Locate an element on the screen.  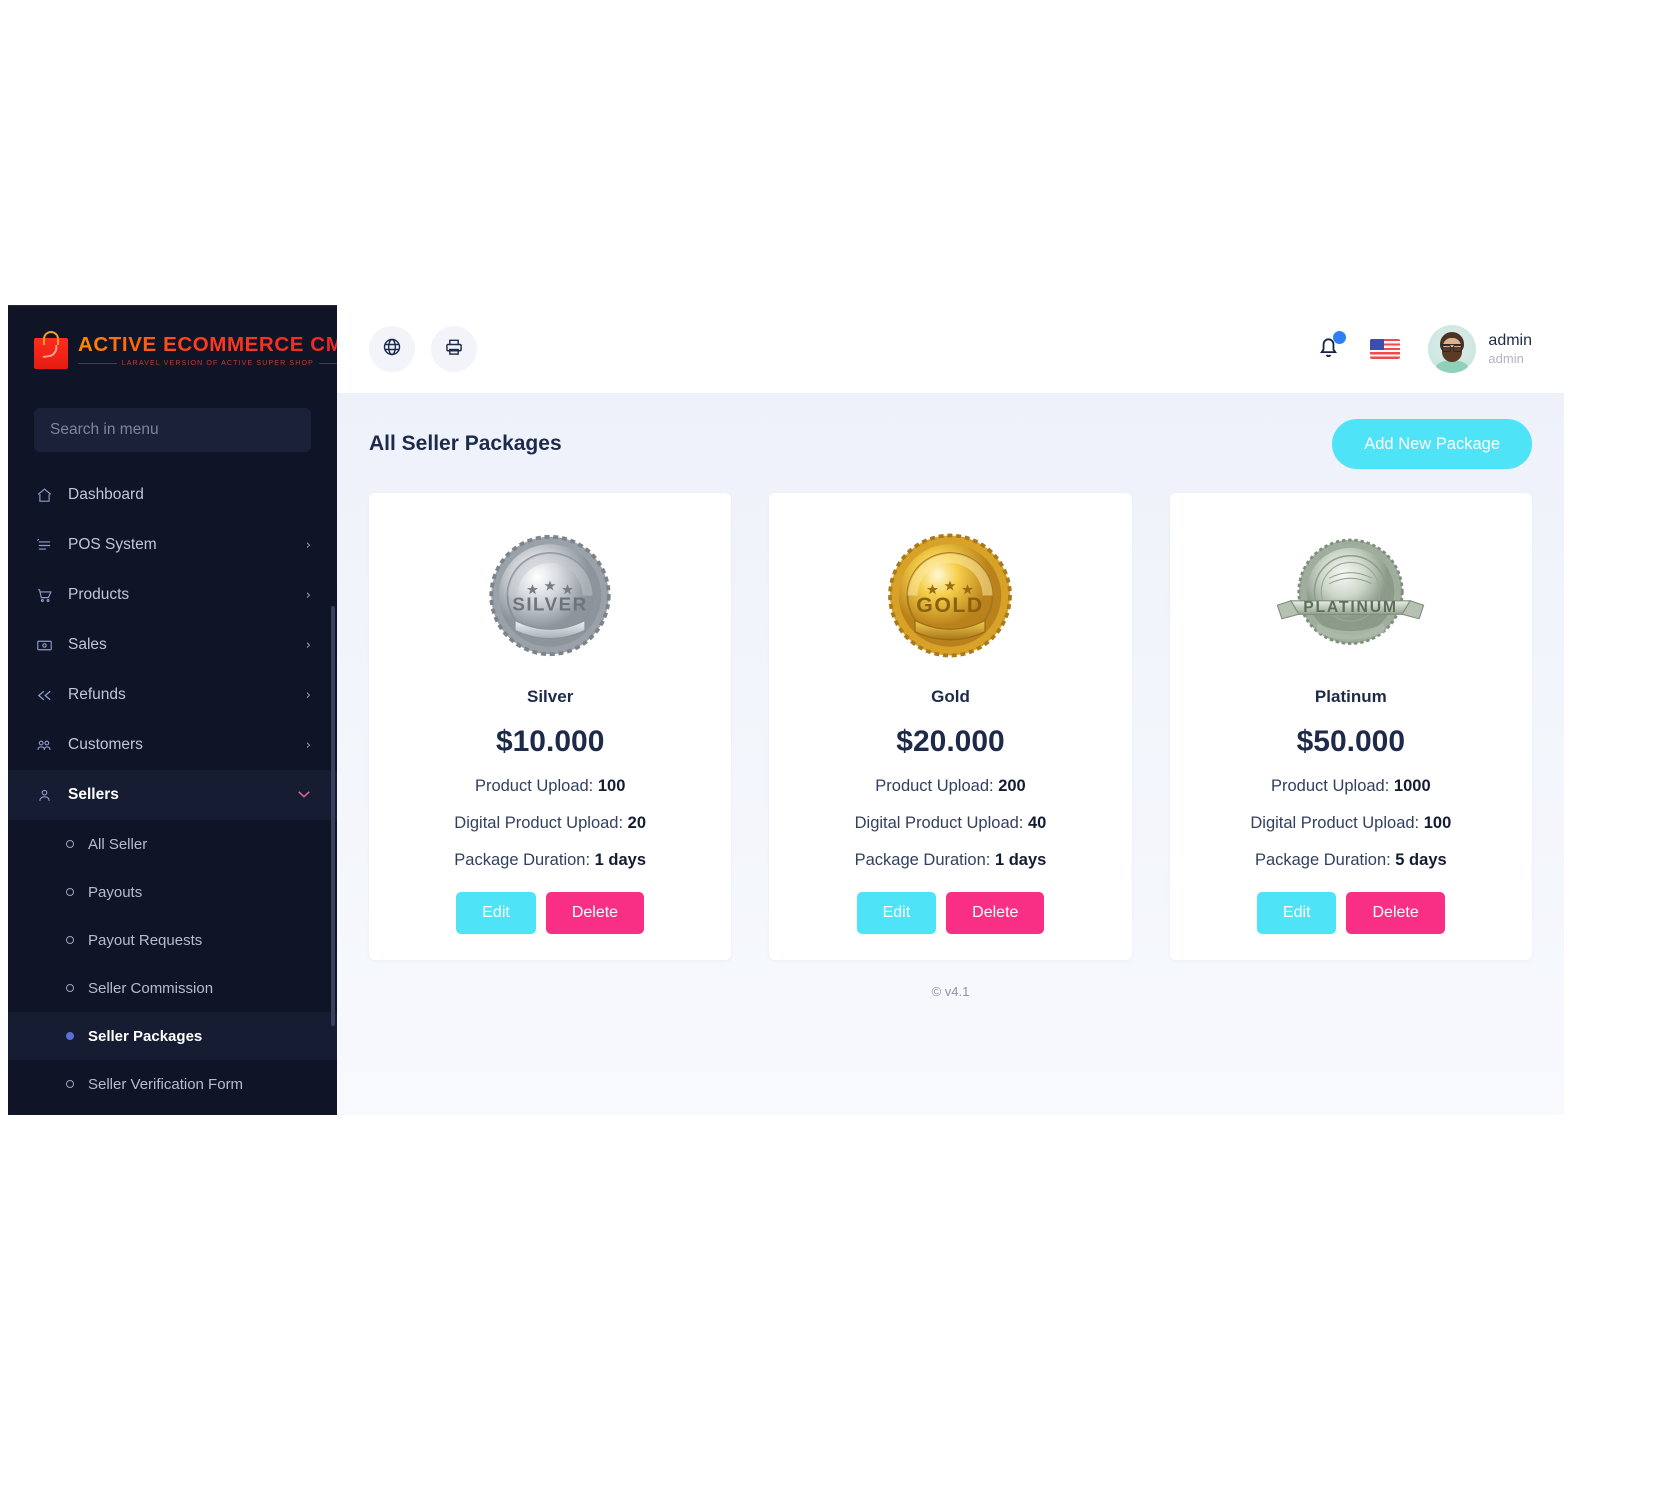
package-name: Silver is located at coordinates (550, 696).